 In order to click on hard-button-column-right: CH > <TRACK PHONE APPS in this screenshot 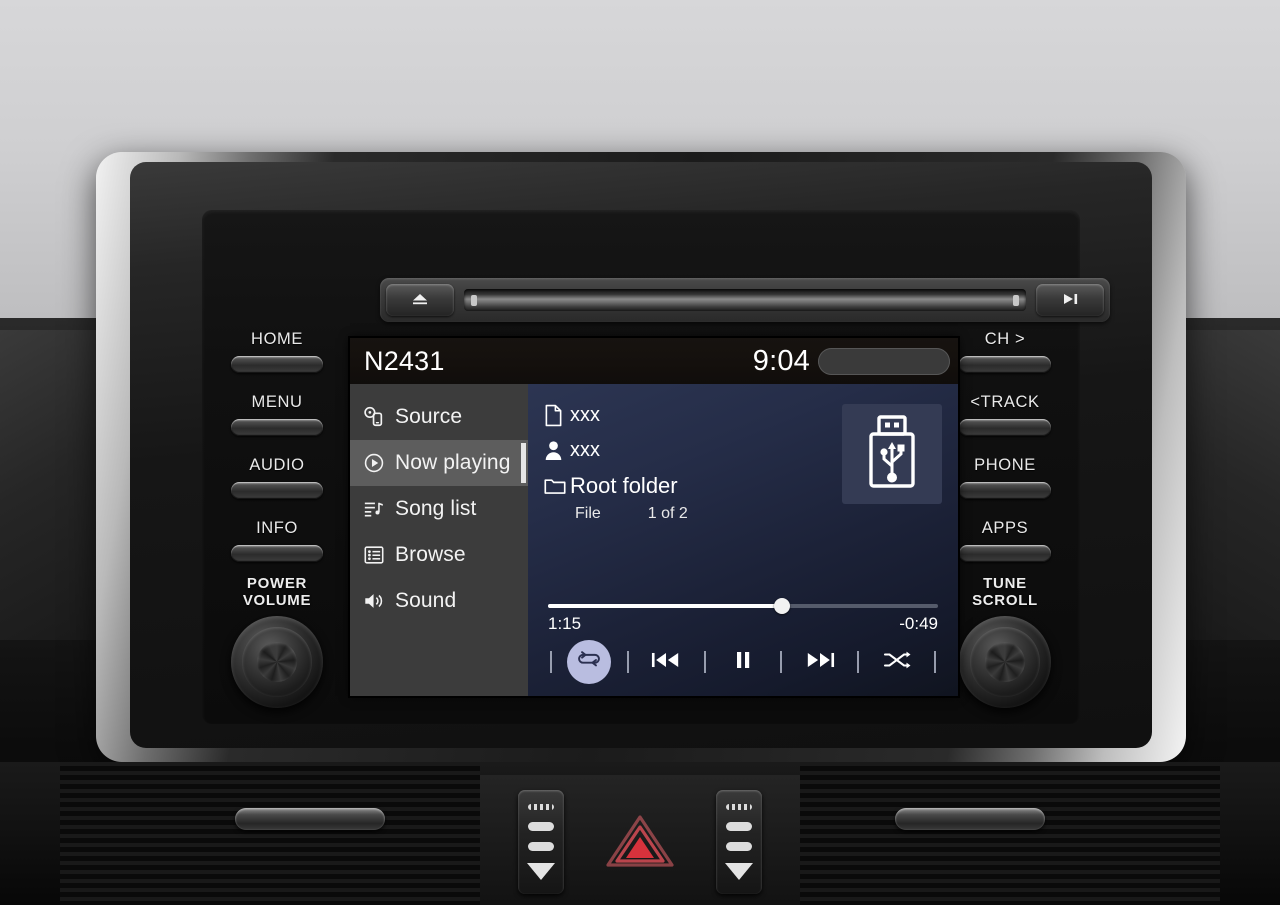, I will do `click(1005, 456)`.